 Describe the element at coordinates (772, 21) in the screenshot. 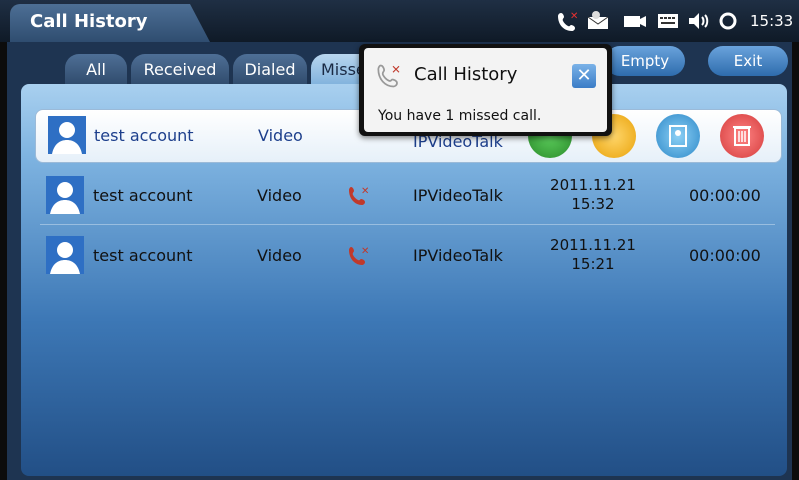

I see `clock: 15:33` at that location.